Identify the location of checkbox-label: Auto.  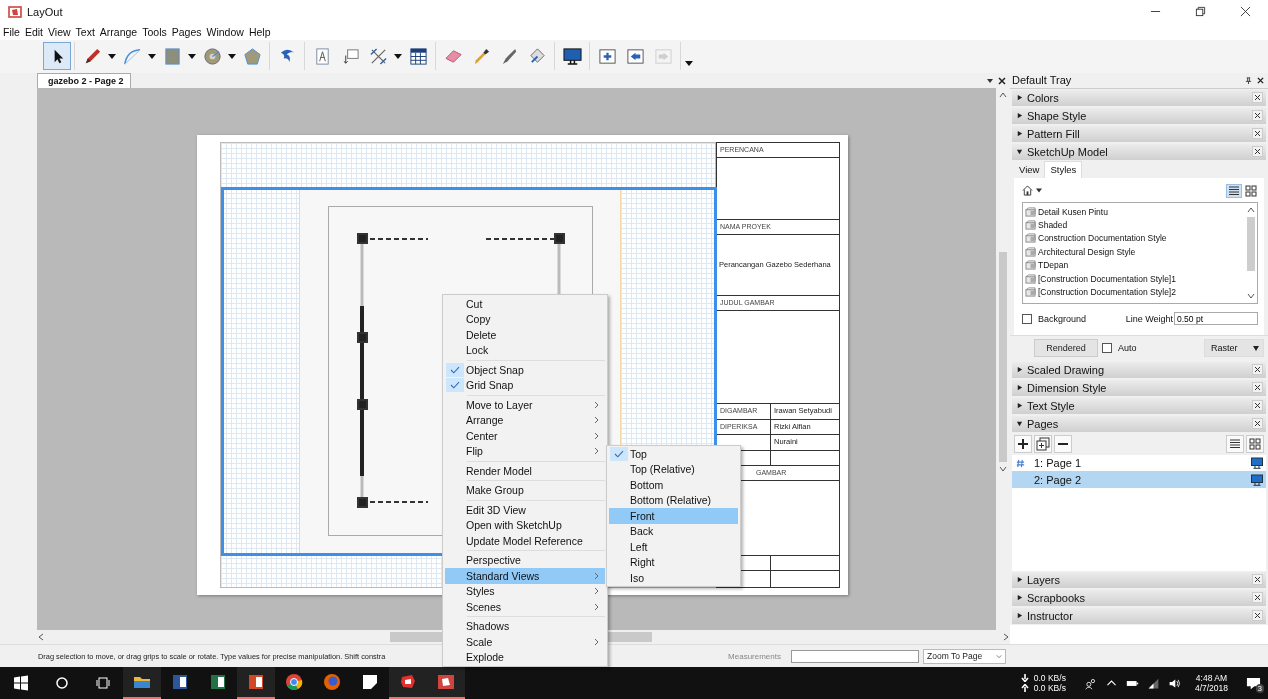
(1127, 348).